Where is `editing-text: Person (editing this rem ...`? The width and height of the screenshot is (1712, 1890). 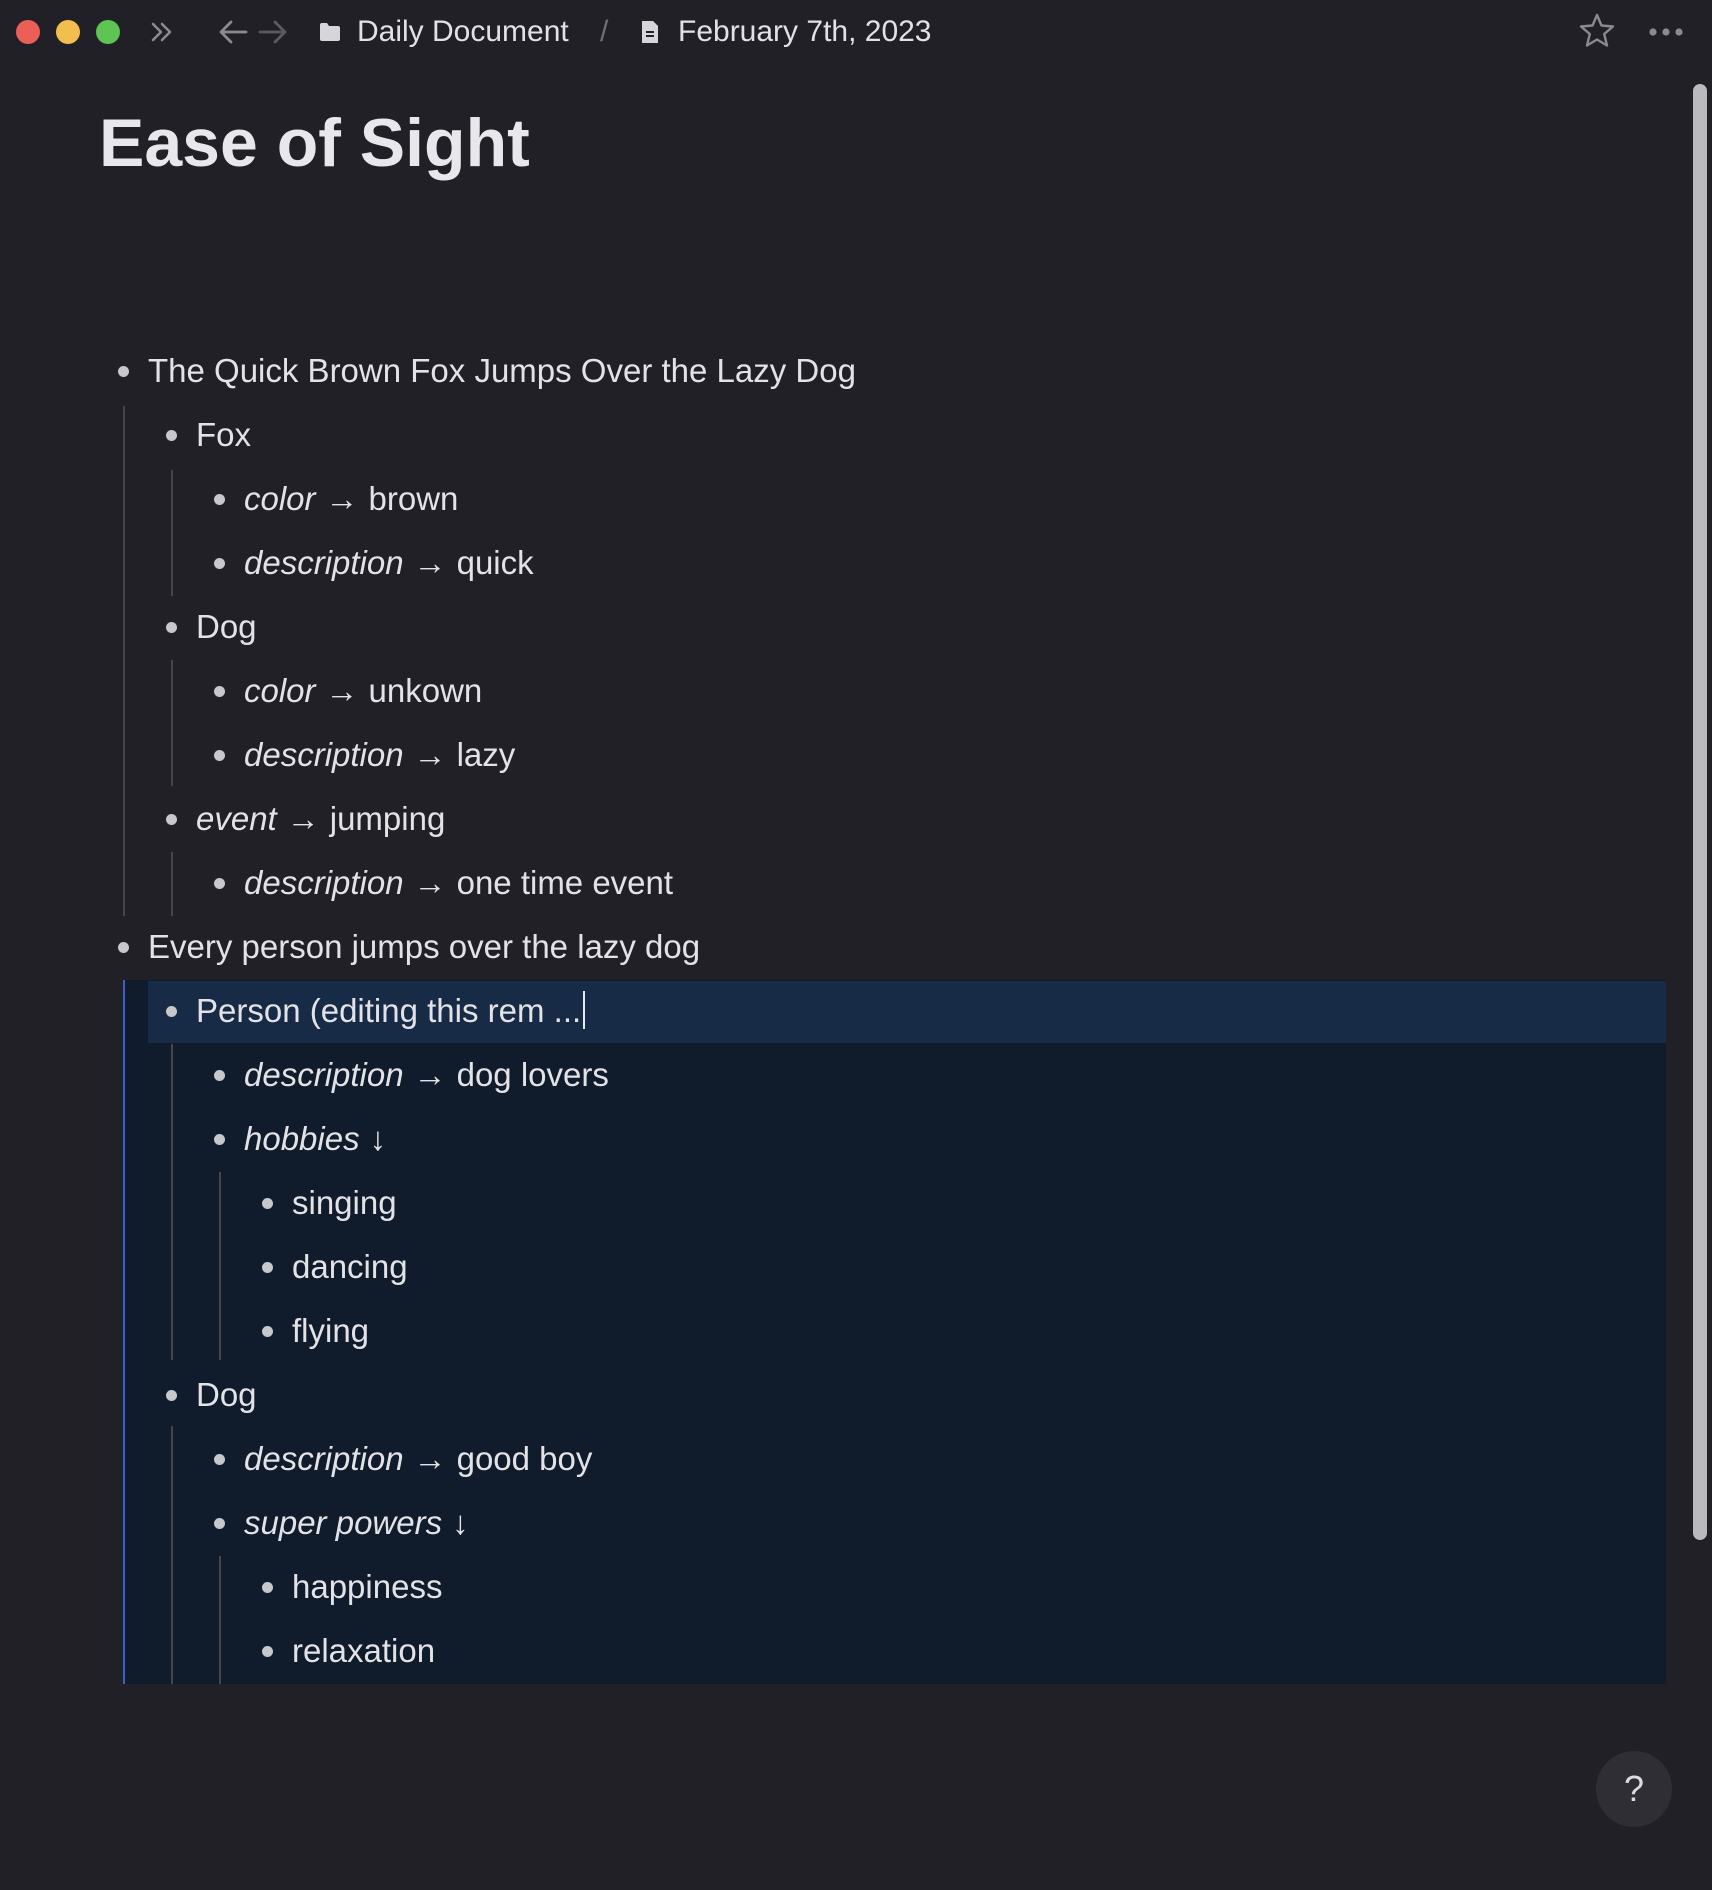
editing-text: Person (editing this rem ... is located at coordinates (388, 1010).